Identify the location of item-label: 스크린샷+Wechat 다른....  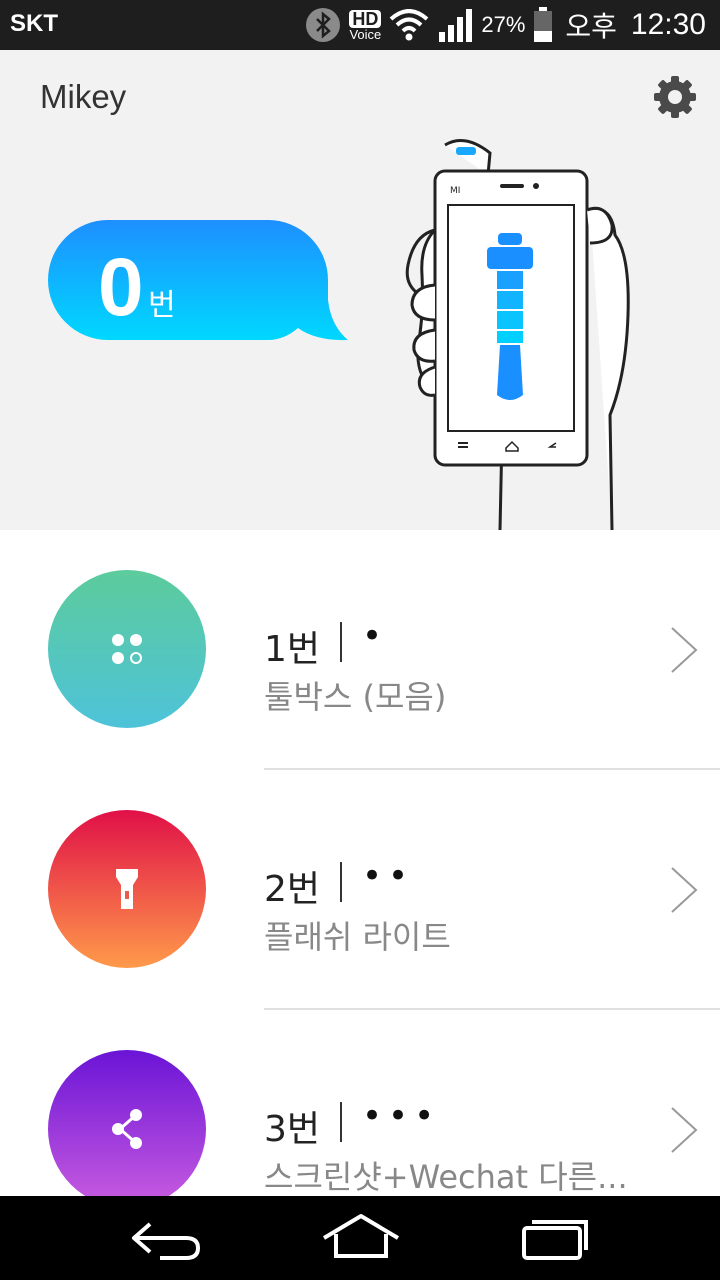
(446, 1177).